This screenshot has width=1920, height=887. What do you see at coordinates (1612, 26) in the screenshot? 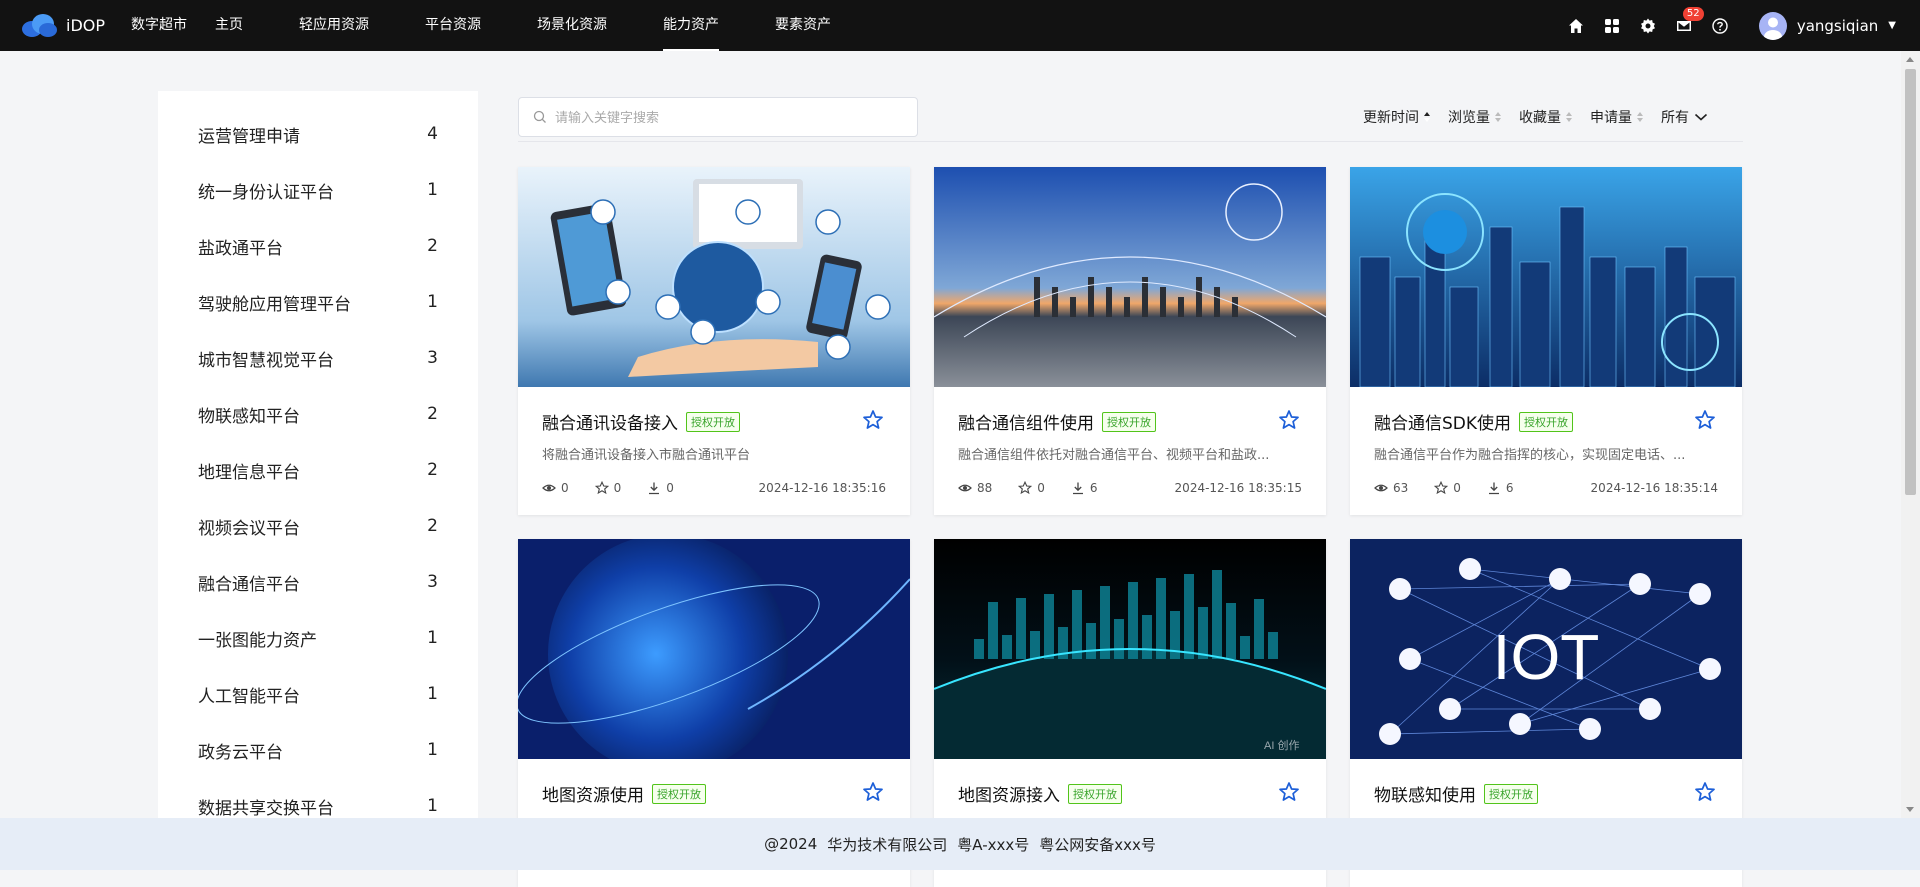
I see `apps-icon` at bounding box center [1612, 26].